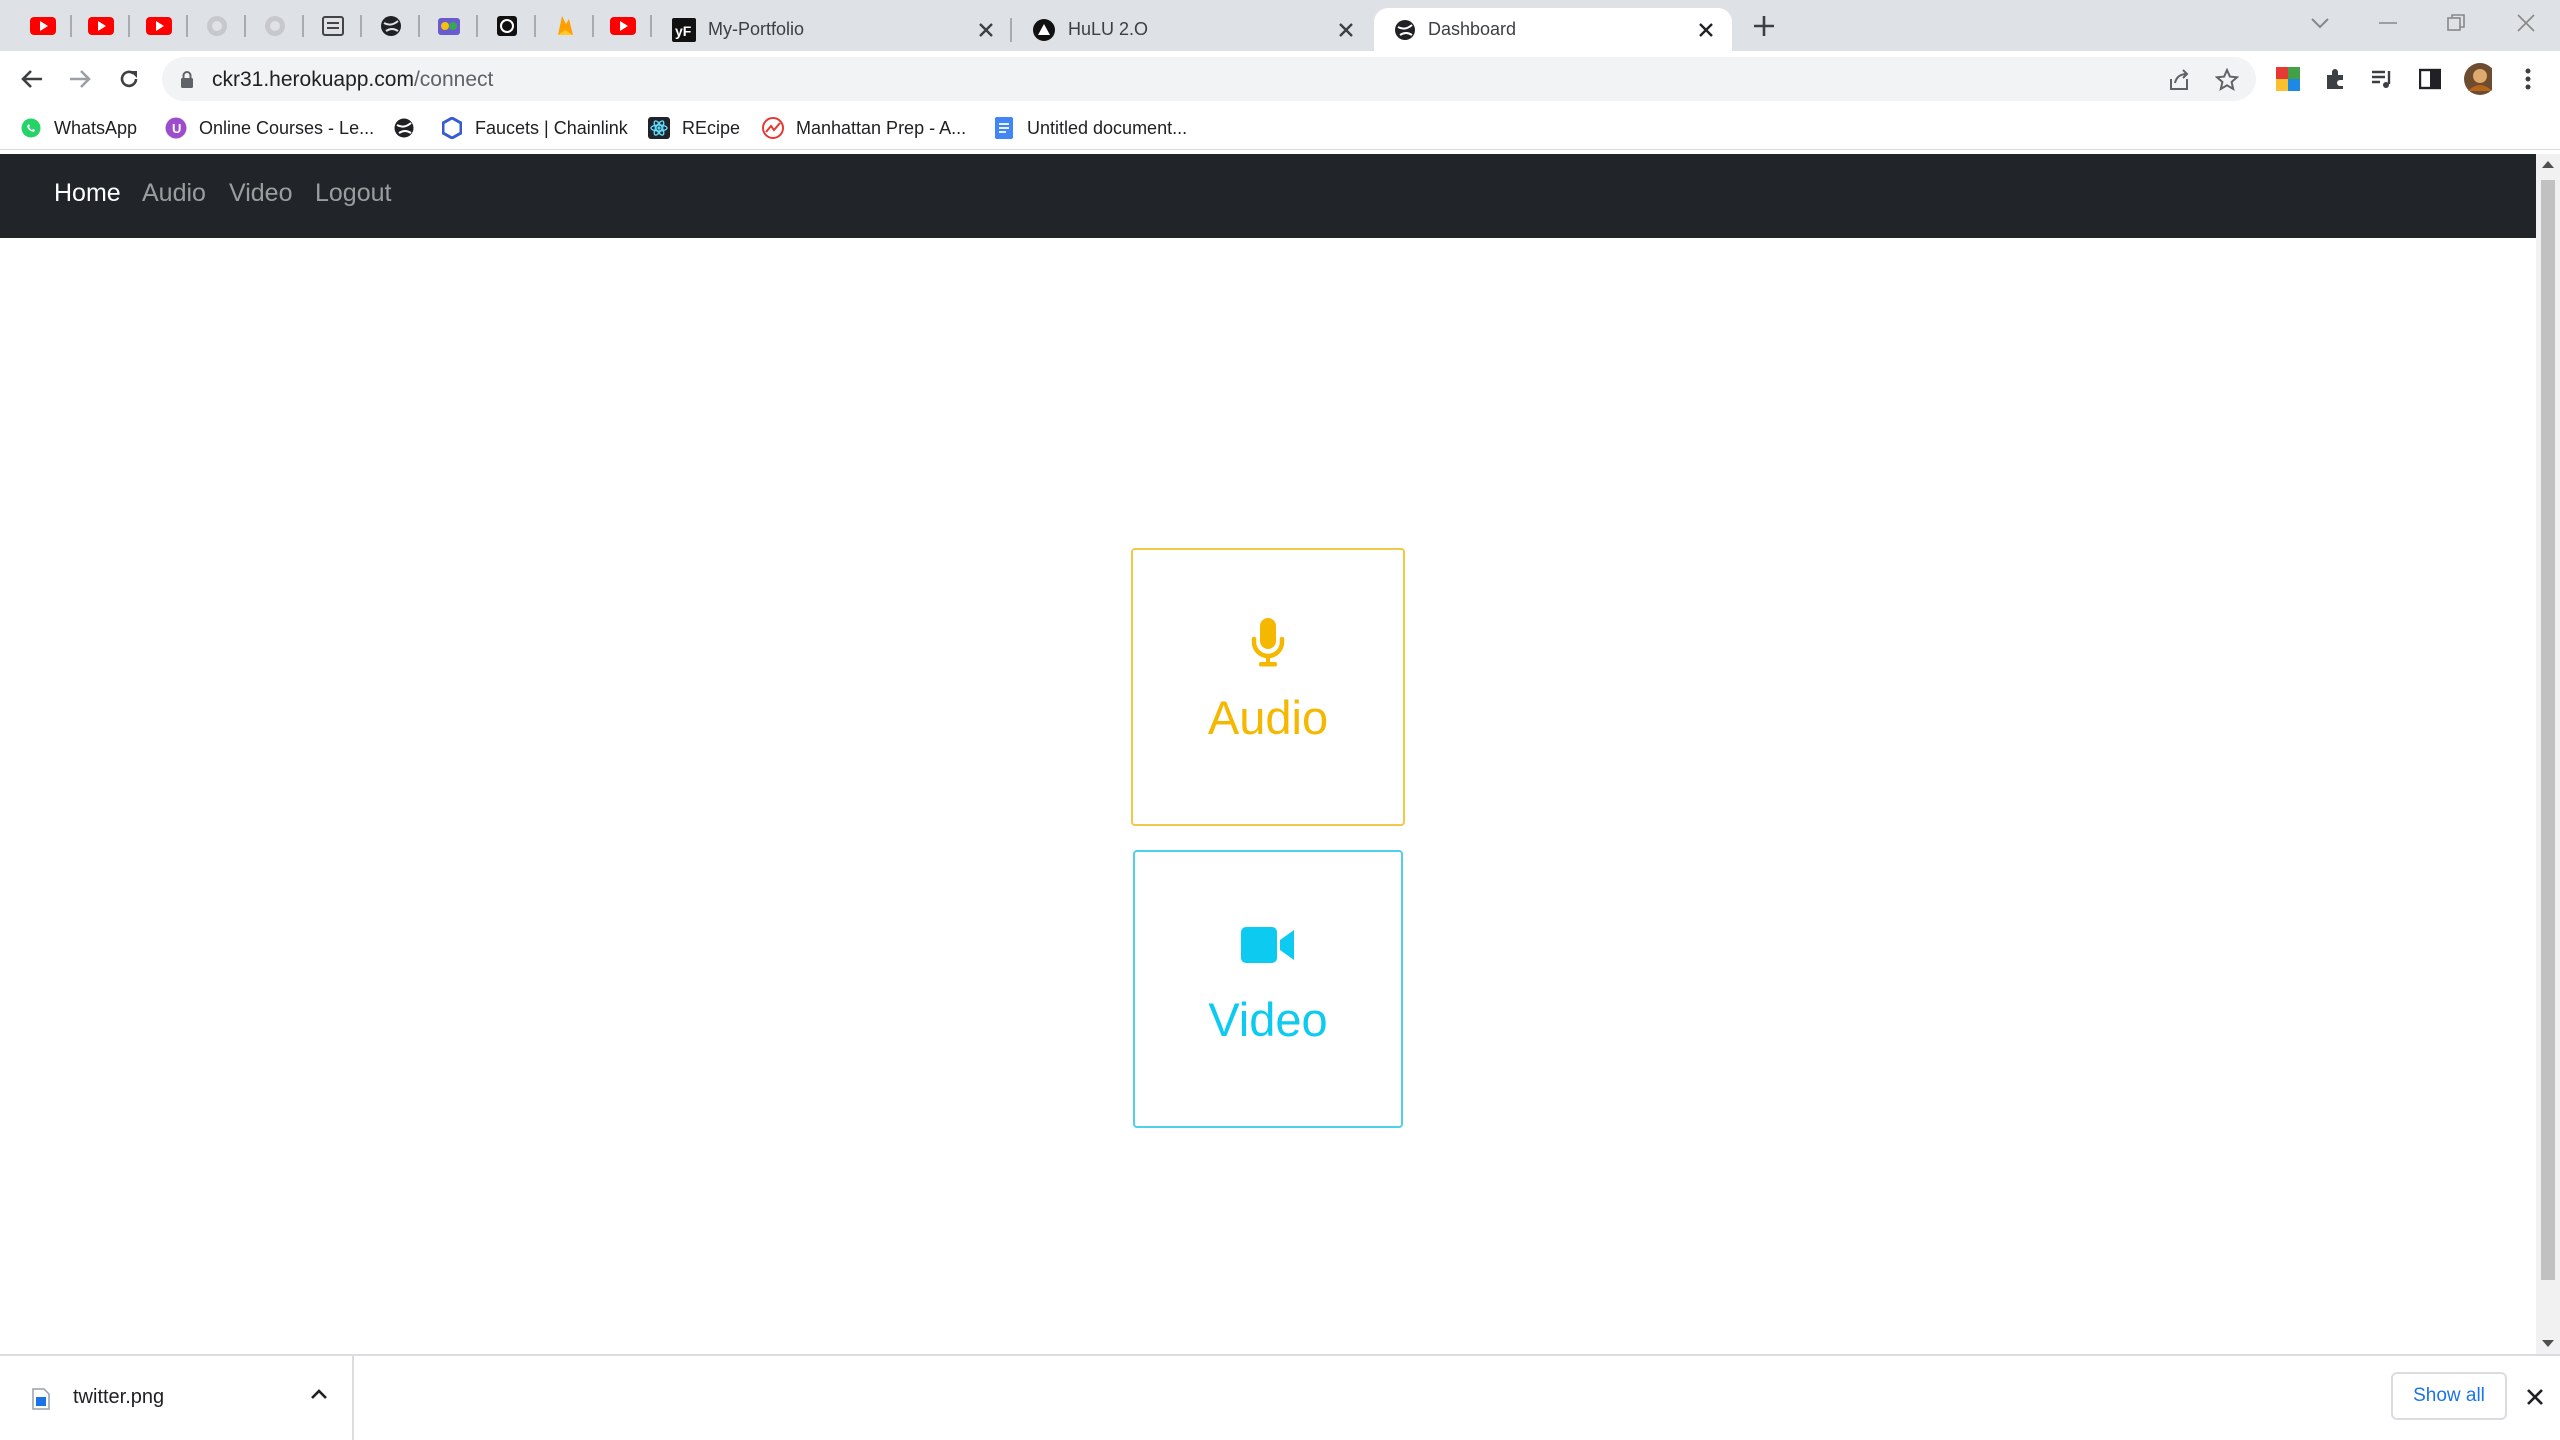 The image size is (2560, 1440). What do you see at coordinates (1268, 687) in the screenshot?
I see `audio-card: Audio` at bounding box center [1268, 687].